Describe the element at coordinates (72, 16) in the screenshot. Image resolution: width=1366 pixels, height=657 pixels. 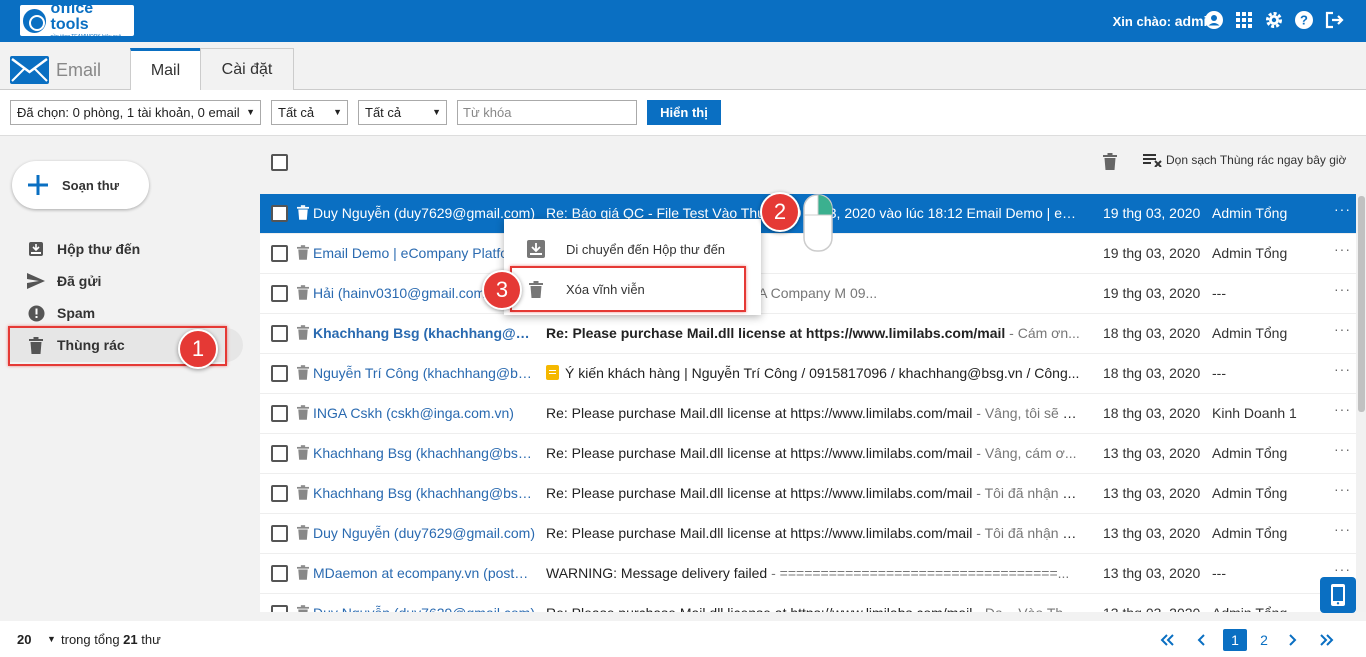
I see `logo-name: office tools` at that location.